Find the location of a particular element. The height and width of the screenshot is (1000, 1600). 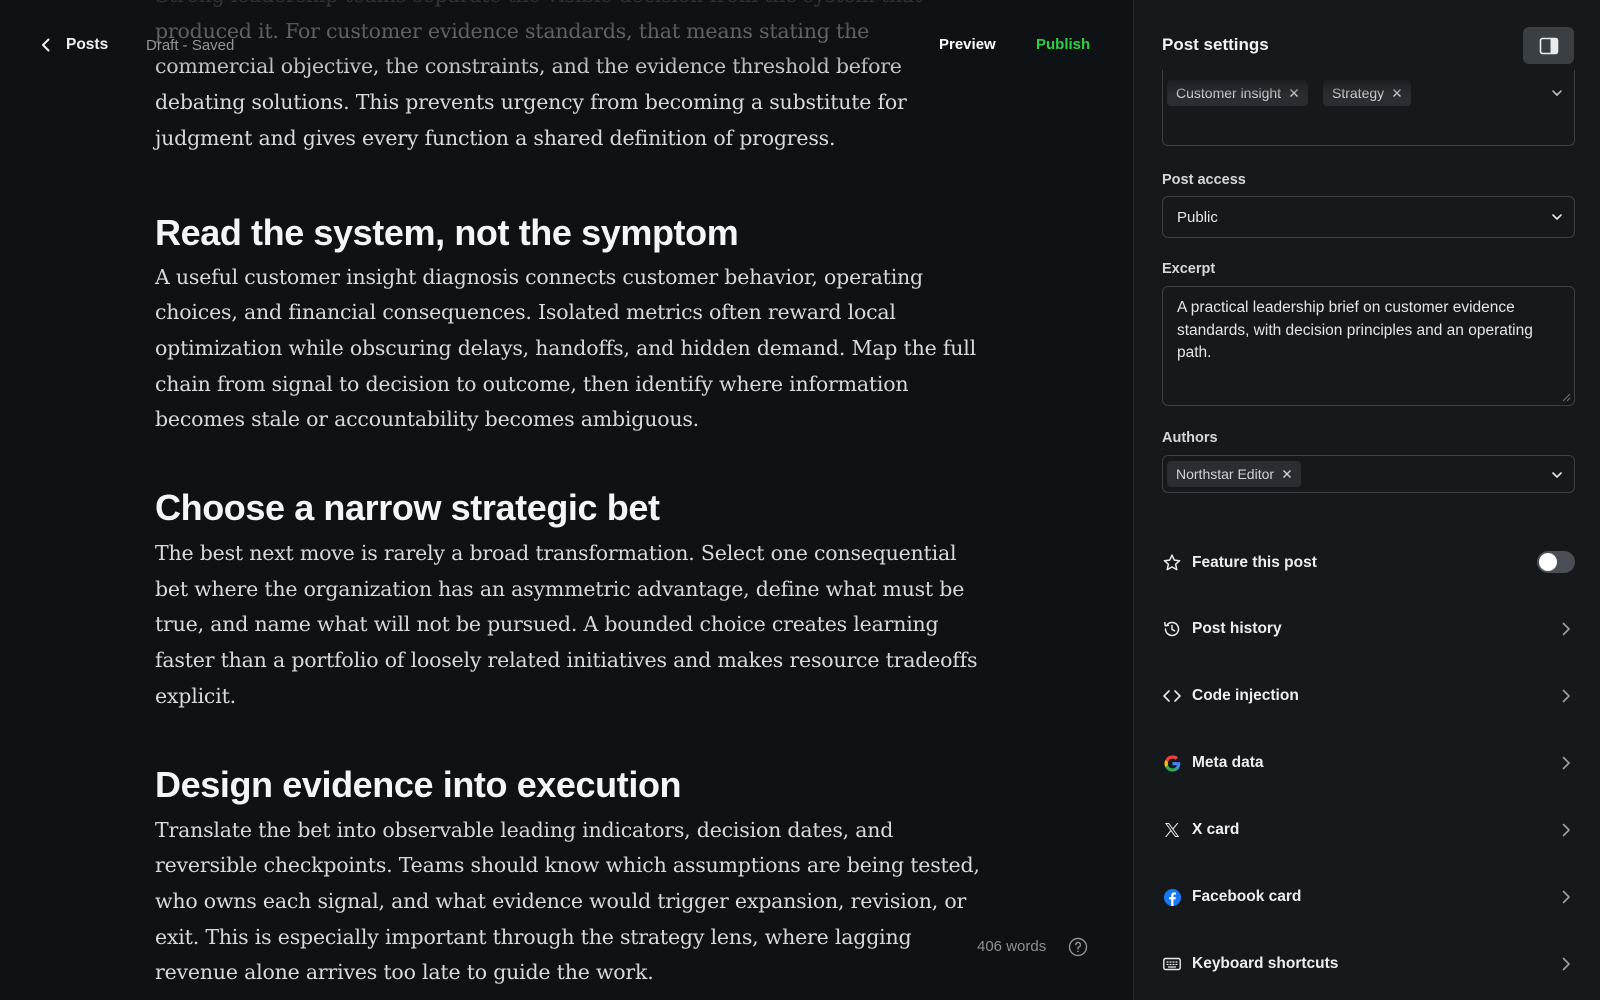

toggle-sidebar-button is located at coordinates (1548, 45).